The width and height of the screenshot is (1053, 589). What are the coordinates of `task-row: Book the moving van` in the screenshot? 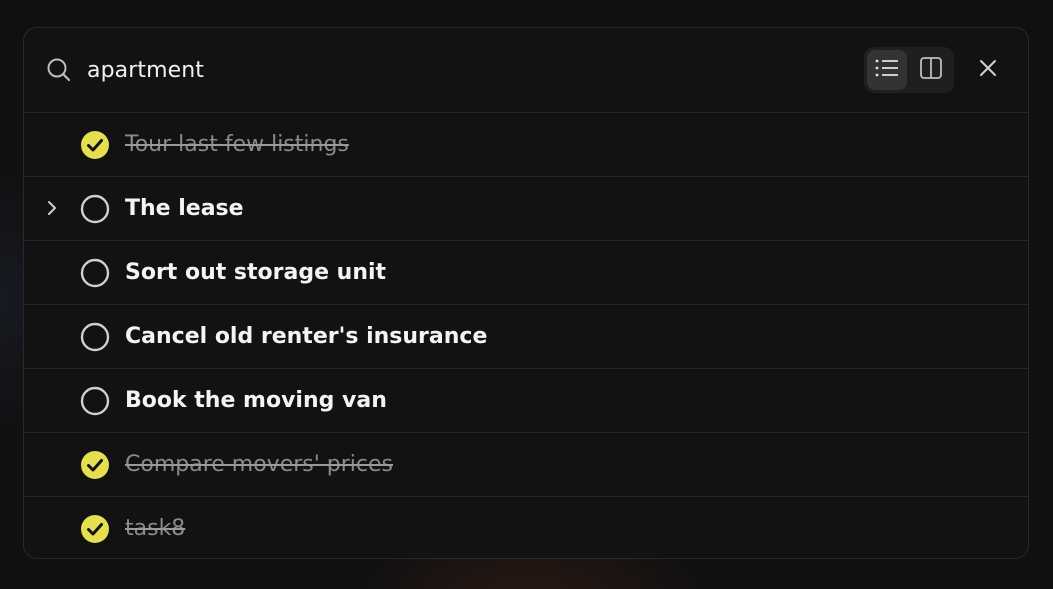 It's located at (526, 401).